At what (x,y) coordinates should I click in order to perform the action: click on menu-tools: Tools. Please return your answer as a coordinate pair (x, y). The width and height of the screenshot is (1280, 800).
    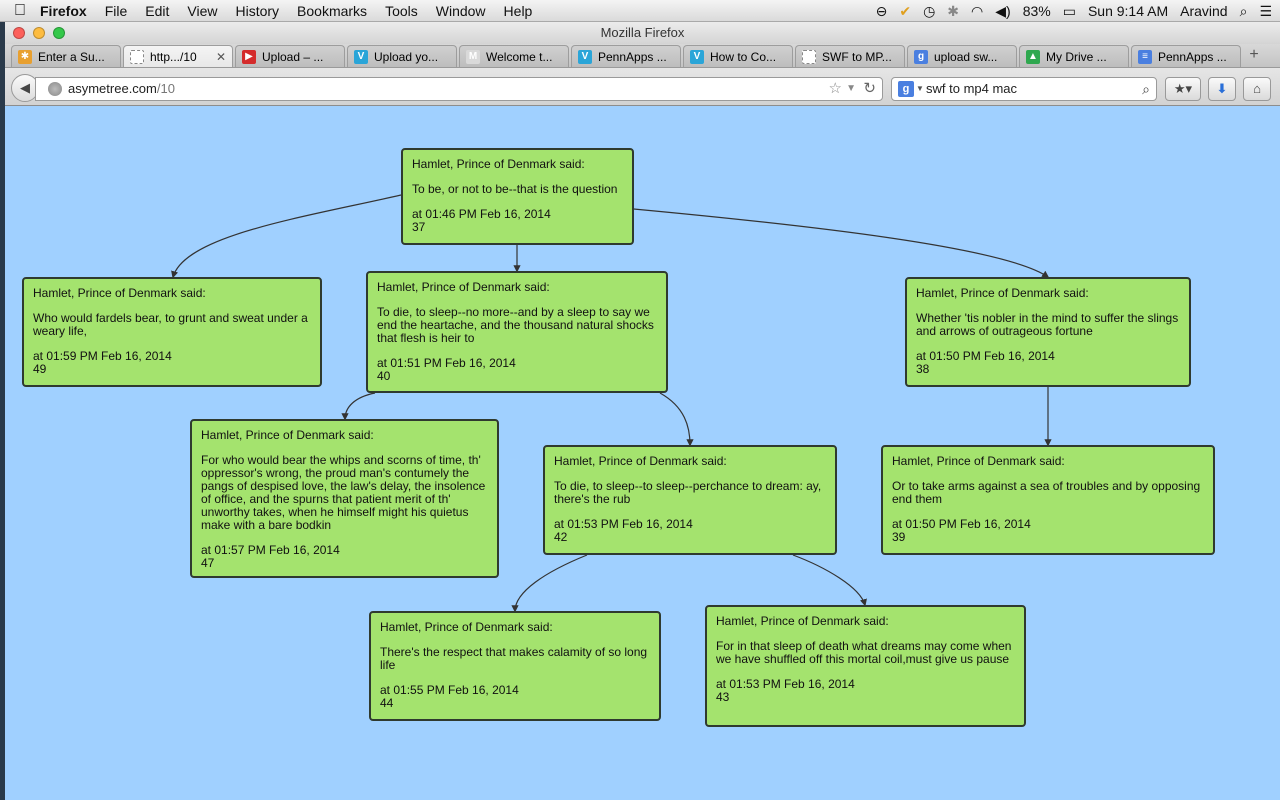
    Looking at the image, I should click on (401, 11).